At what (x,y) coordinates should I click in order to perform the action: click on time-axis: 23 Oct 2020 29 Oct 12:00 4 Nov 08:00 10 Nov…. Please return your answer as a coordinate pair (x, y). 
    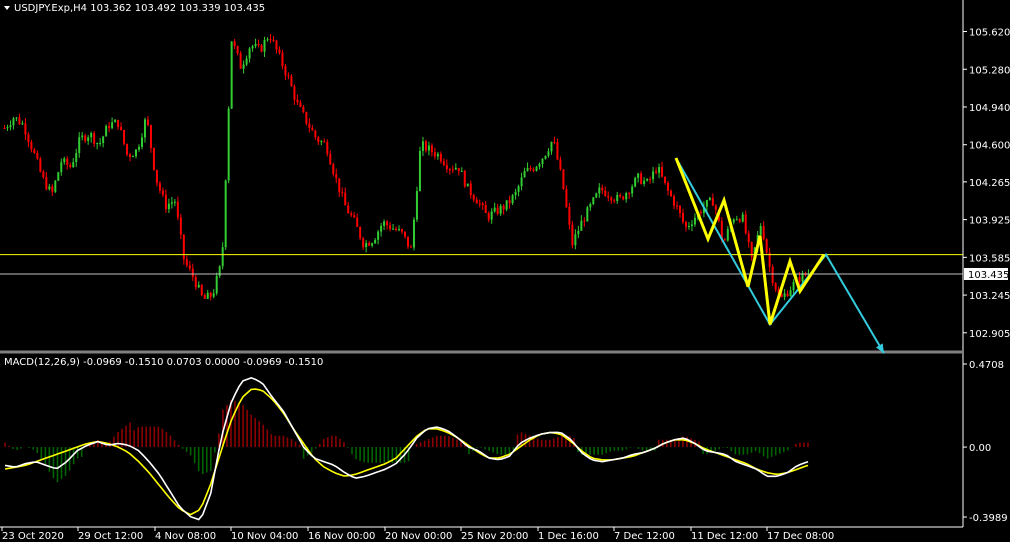
    Looking at the image, I should click on (417, 534).